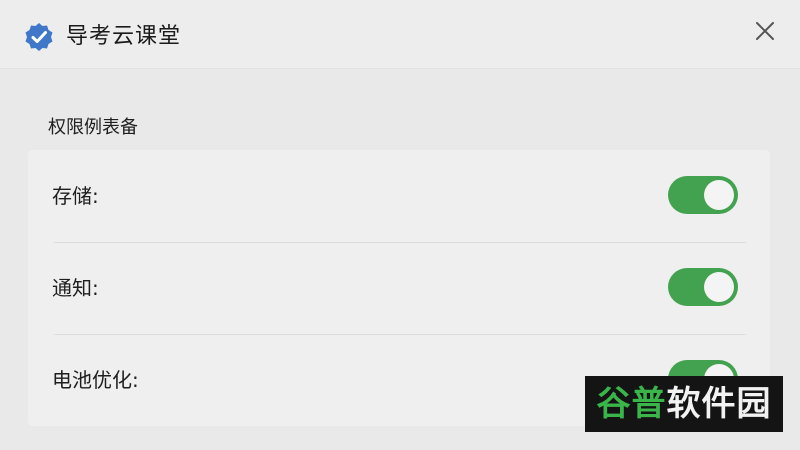 This screenshot has width=800, height=450. What do you see at coordinates (703, 287) in the screenshot?
I see `notification-toggle` at bounding box center [703, 287].